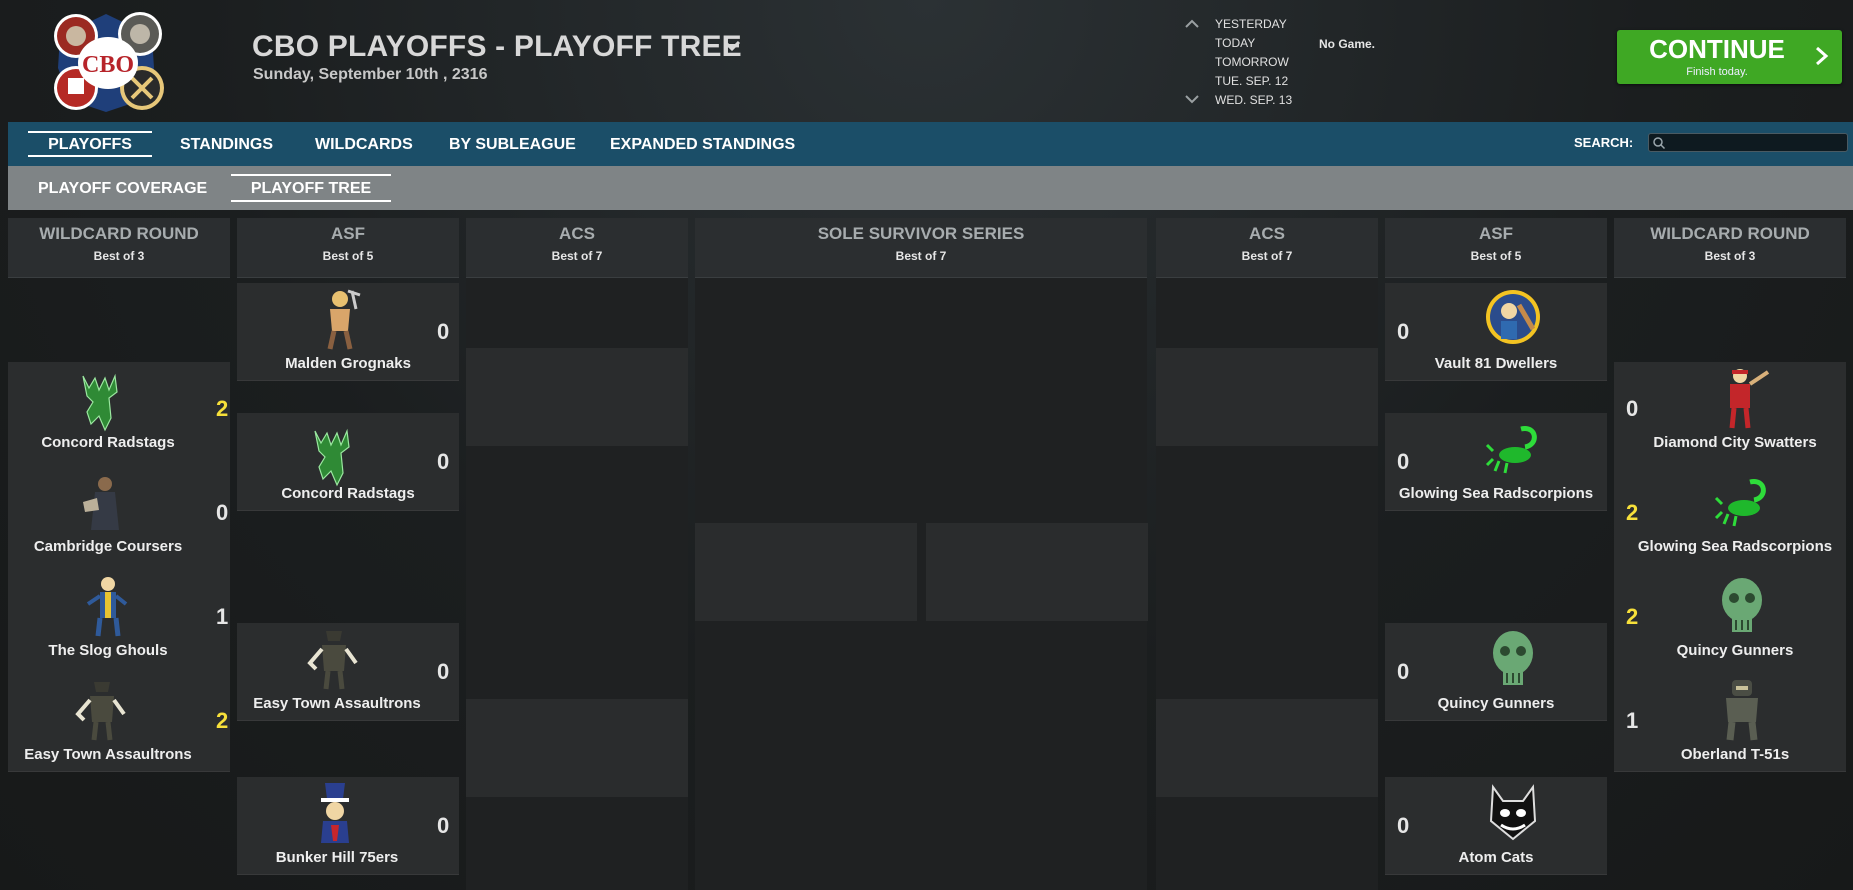 This screenshot has height=890, width=1853. I want to click on team-entry: Quincy Gunners 0, so click(1496, 672).